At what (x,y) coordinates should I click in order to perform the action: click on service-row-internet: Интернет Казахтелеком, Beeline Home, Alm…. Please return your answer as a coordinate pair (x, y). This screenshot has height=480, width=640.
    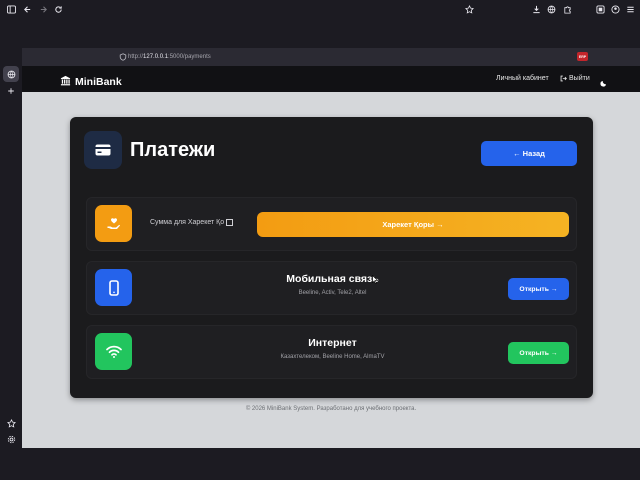
    Looking at the image, I should click on (331, 352).